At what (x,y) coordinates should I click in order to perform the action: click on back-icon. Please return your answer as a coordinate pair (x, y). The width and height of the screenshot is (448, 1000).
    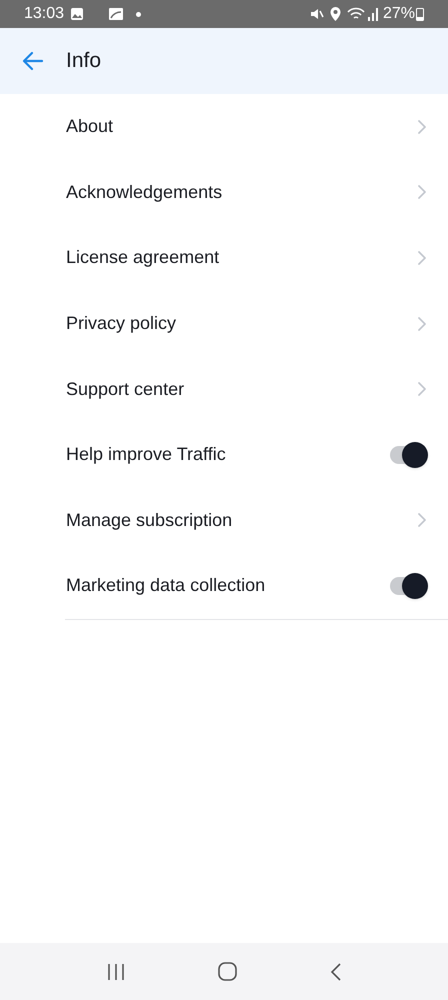
    Looking at the image, I should click on (336, 972).